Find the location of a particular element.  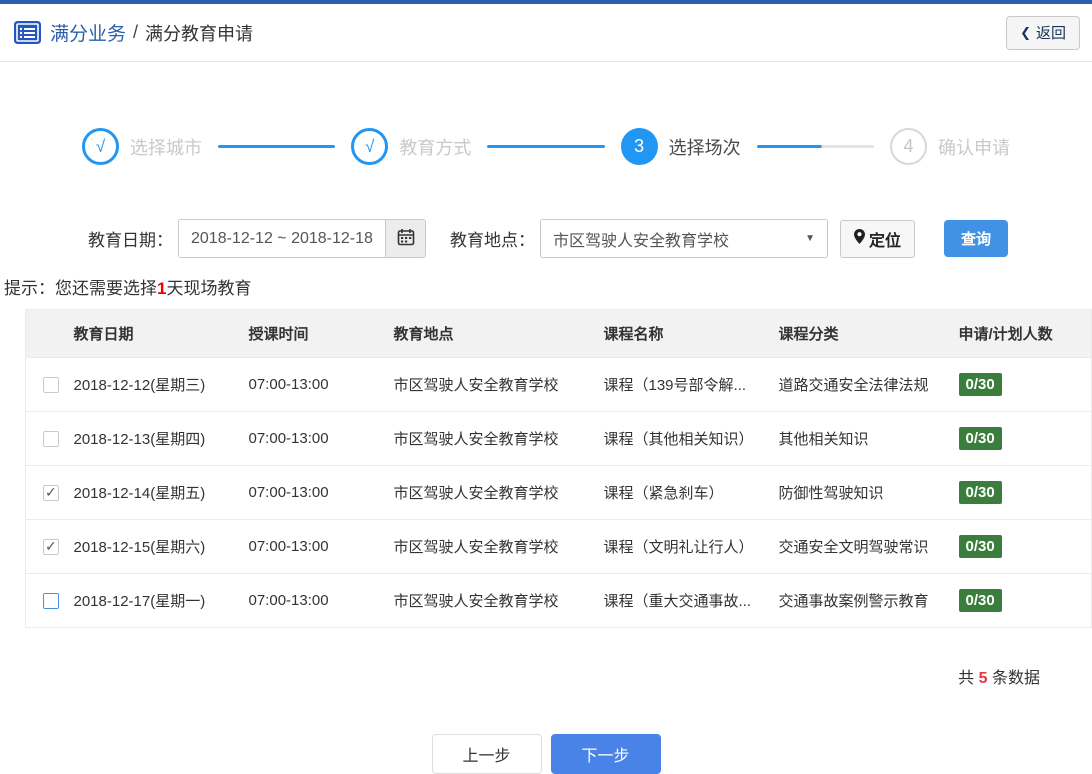

table-header-row: 教育日期 授课时间 教育地点 课程名称 课程分类 申请/计划人数 is located at coordinates (558, 333).